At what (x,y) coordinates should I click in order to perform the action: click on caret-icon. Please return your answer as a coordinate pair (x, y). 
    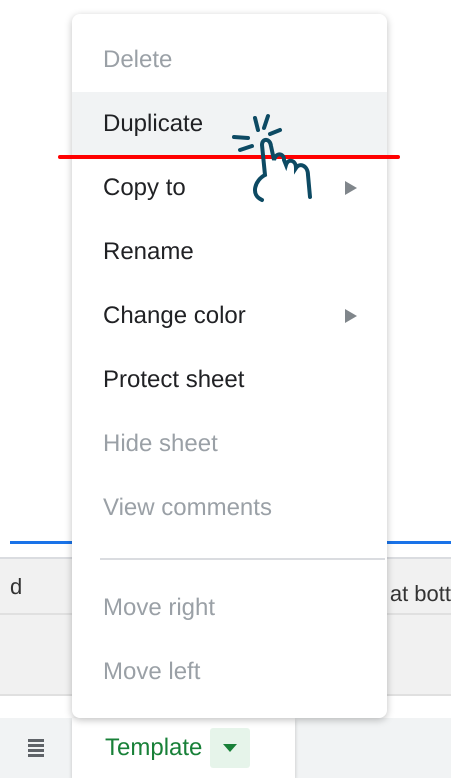
    Looking at the image, I should click on (230, 748).